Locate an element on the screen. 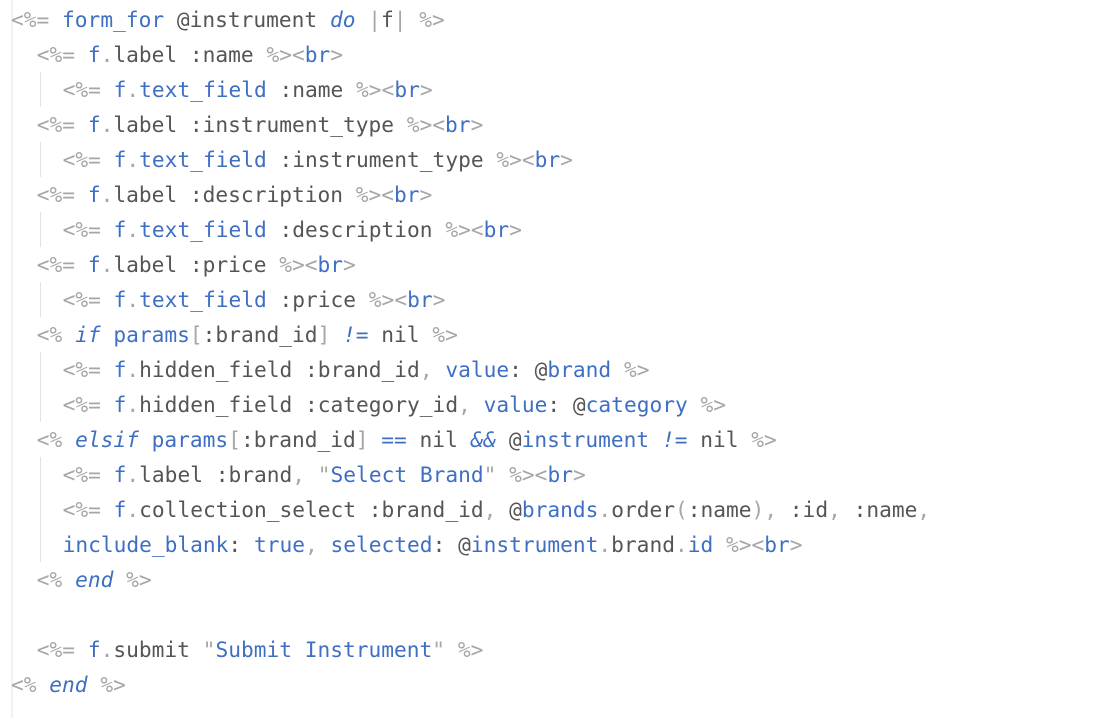 This screenshot has height=718, width=1116. code-token: hidden_field :category_id is located at coordinates (299, 405).